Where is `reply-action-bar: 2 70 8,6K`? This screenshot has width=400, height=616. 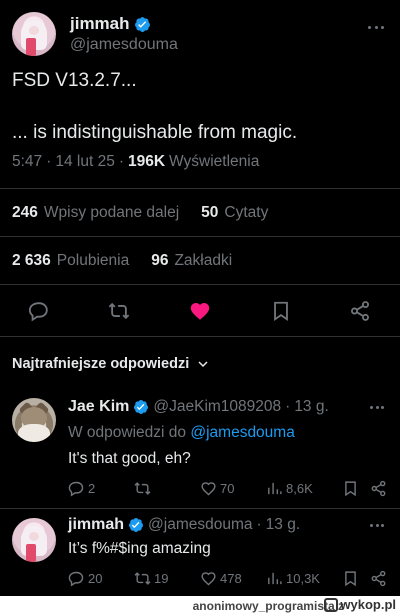 reply-action-bar: 2 70 8,6K is located at coordinates (228, 490).